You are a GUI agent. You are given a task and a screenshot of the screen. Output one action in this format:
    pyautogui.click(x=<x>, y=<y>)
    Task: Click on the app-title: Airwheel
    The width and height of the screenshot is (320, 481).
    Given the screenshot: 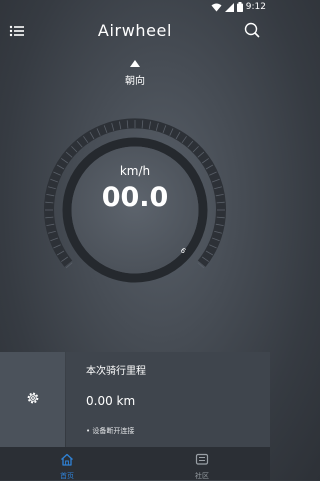 What is the action you would take?
    pyautogui.click(x=135, y=30)
    